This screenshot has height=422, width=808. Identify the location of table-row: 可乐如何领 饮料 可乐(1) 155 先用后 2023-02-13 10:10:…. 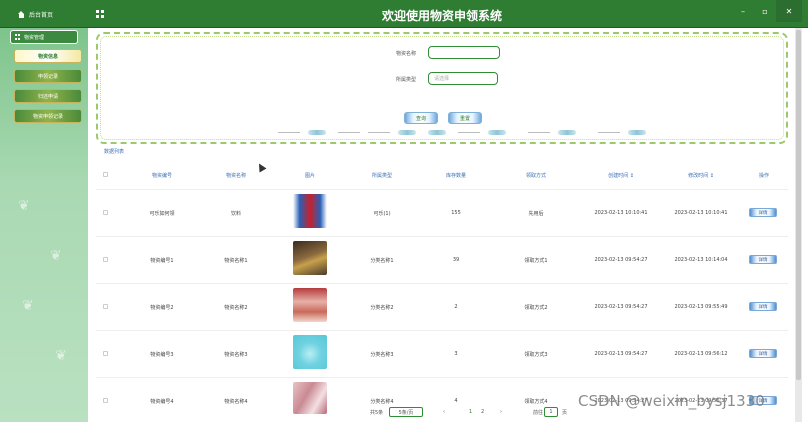
(442, 213).